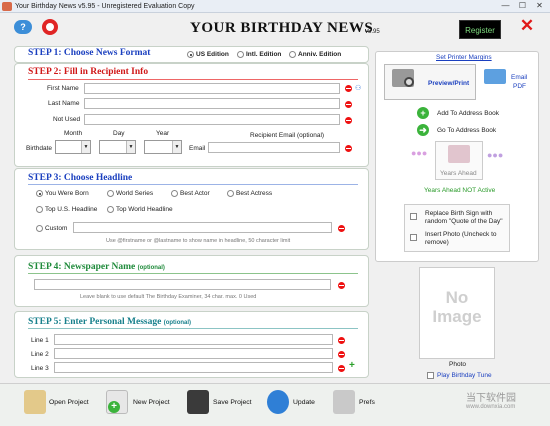 The width and height of the screenshot is (550, 426). Describe the element at coordinates (341, 354) in the screenshot. I see `clear-line2-icon` at that location.